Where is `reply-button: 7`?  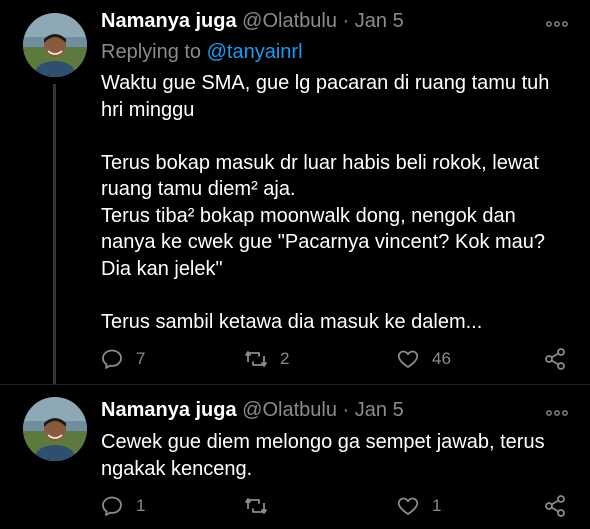
reply-button: 7 is located at coordinates (122, 359).